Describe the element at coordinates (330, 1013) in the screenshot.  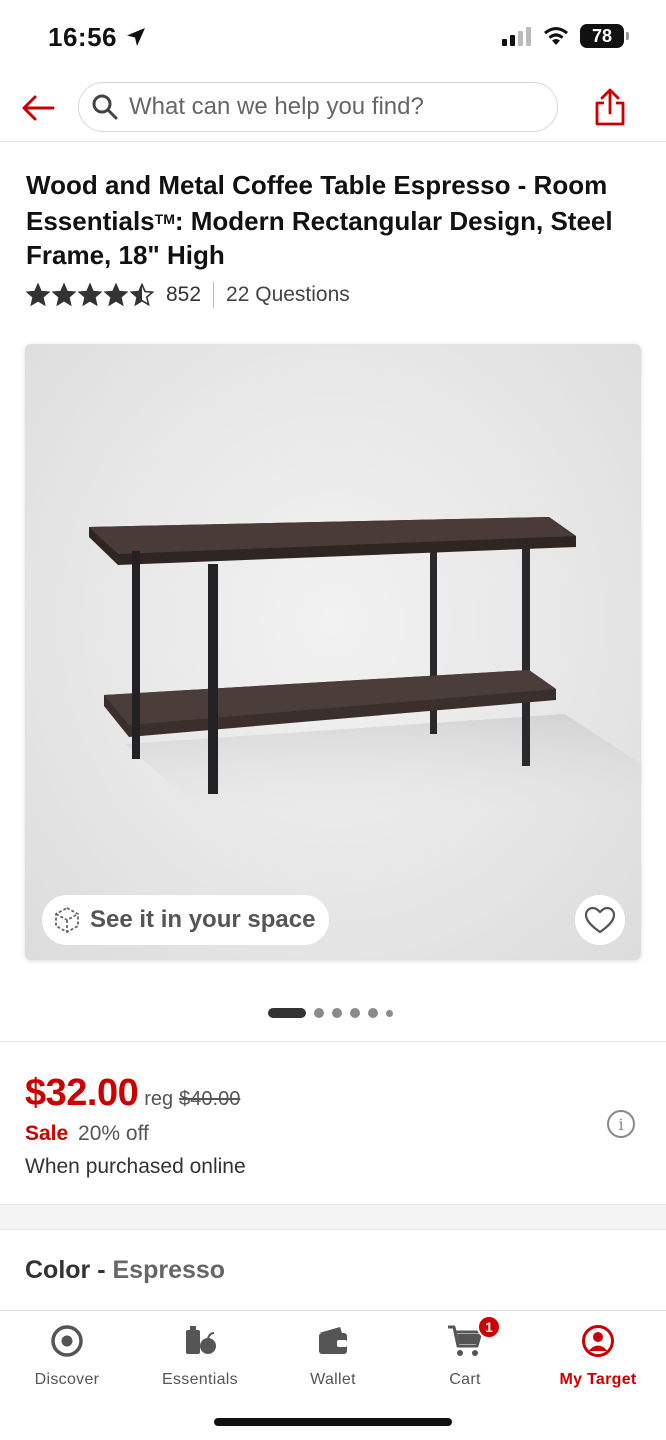
I see `carousel-indicator` at that location.